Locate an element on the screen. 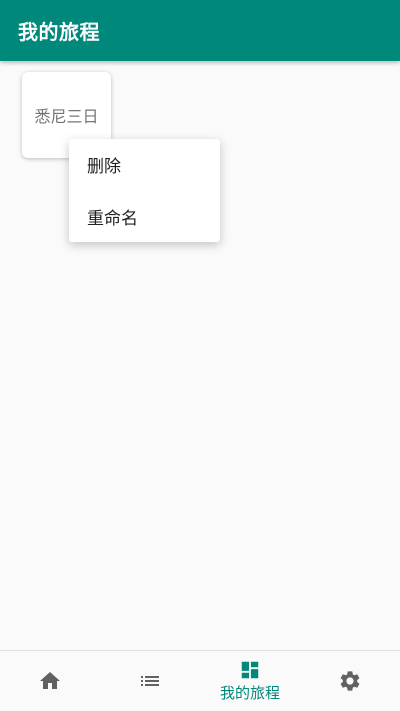 The height and width of the screenshot is (711, 400). app-bar: 我的旅程 is located at coordinates (200, 30).